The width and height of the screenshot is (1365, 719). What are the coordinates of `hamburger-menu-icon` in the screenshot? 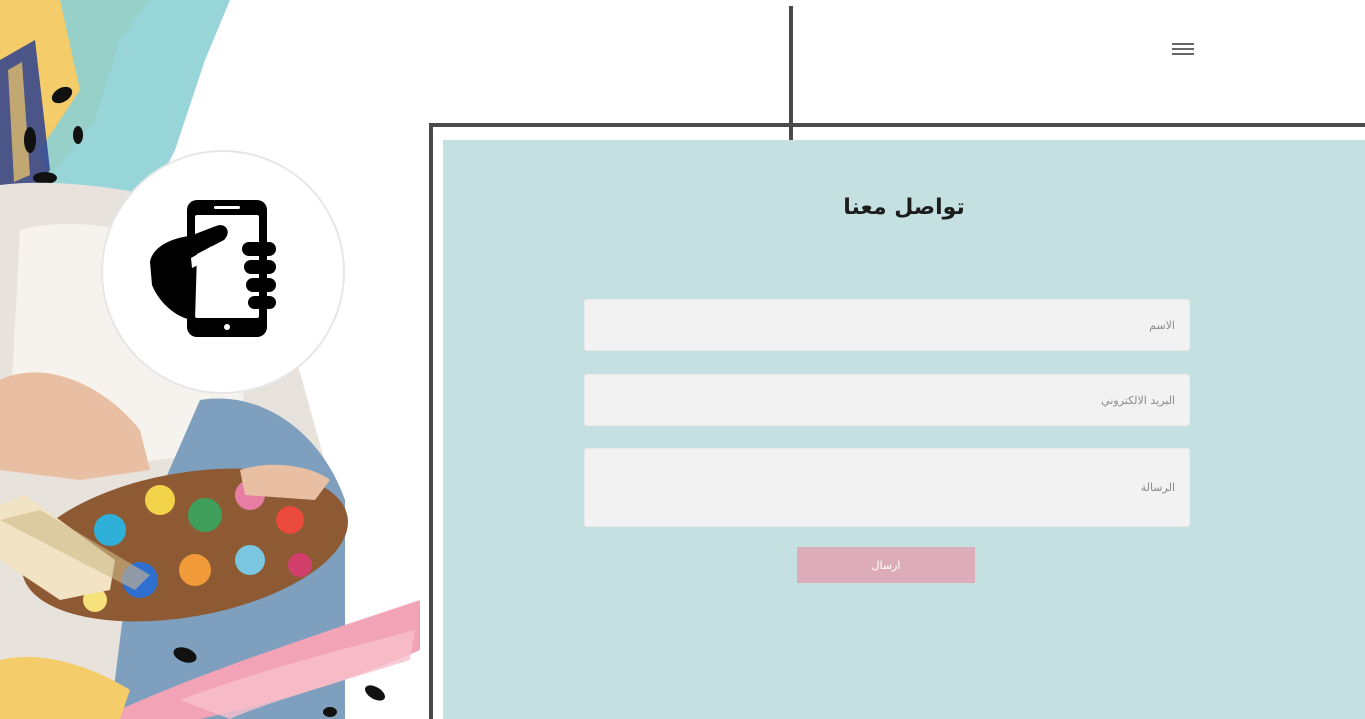 It's located at (1183, 49).